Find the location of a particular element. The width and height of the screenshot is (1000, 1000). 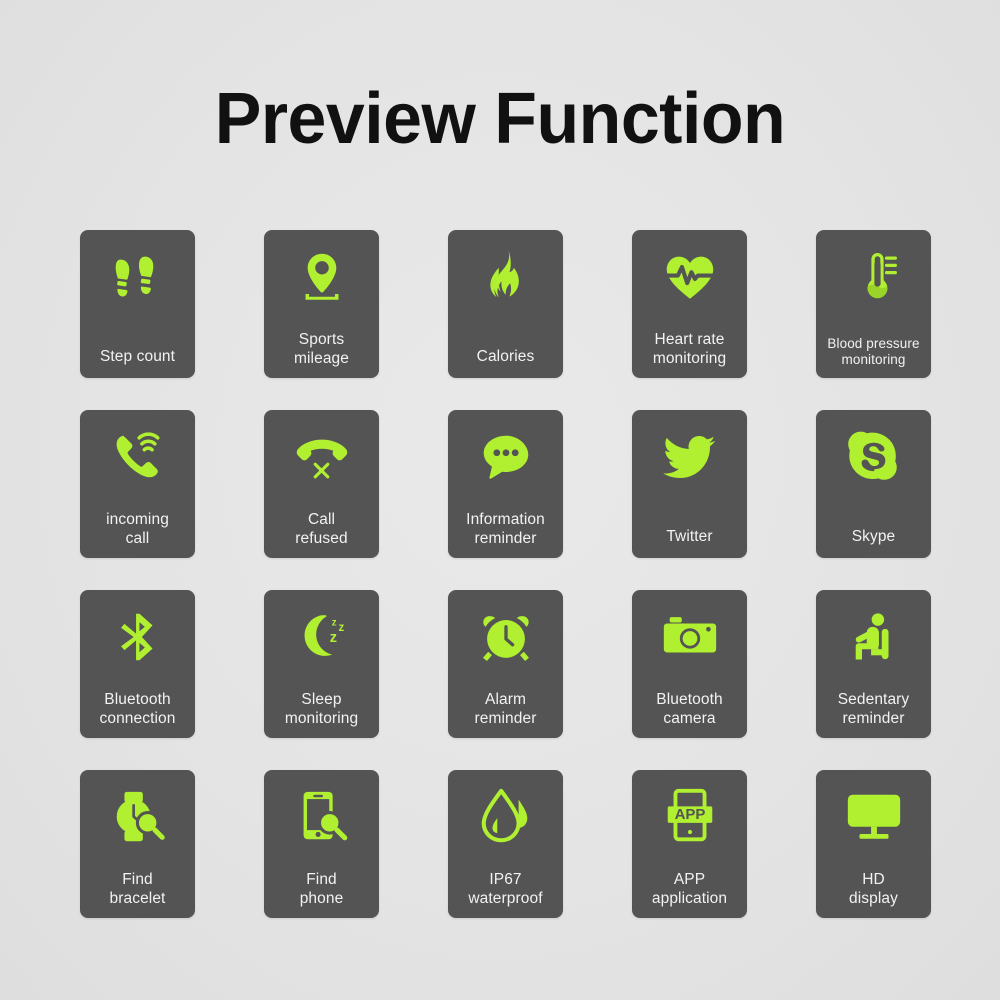

feature-card-skype: Skype is located at coordinates (873, 484).